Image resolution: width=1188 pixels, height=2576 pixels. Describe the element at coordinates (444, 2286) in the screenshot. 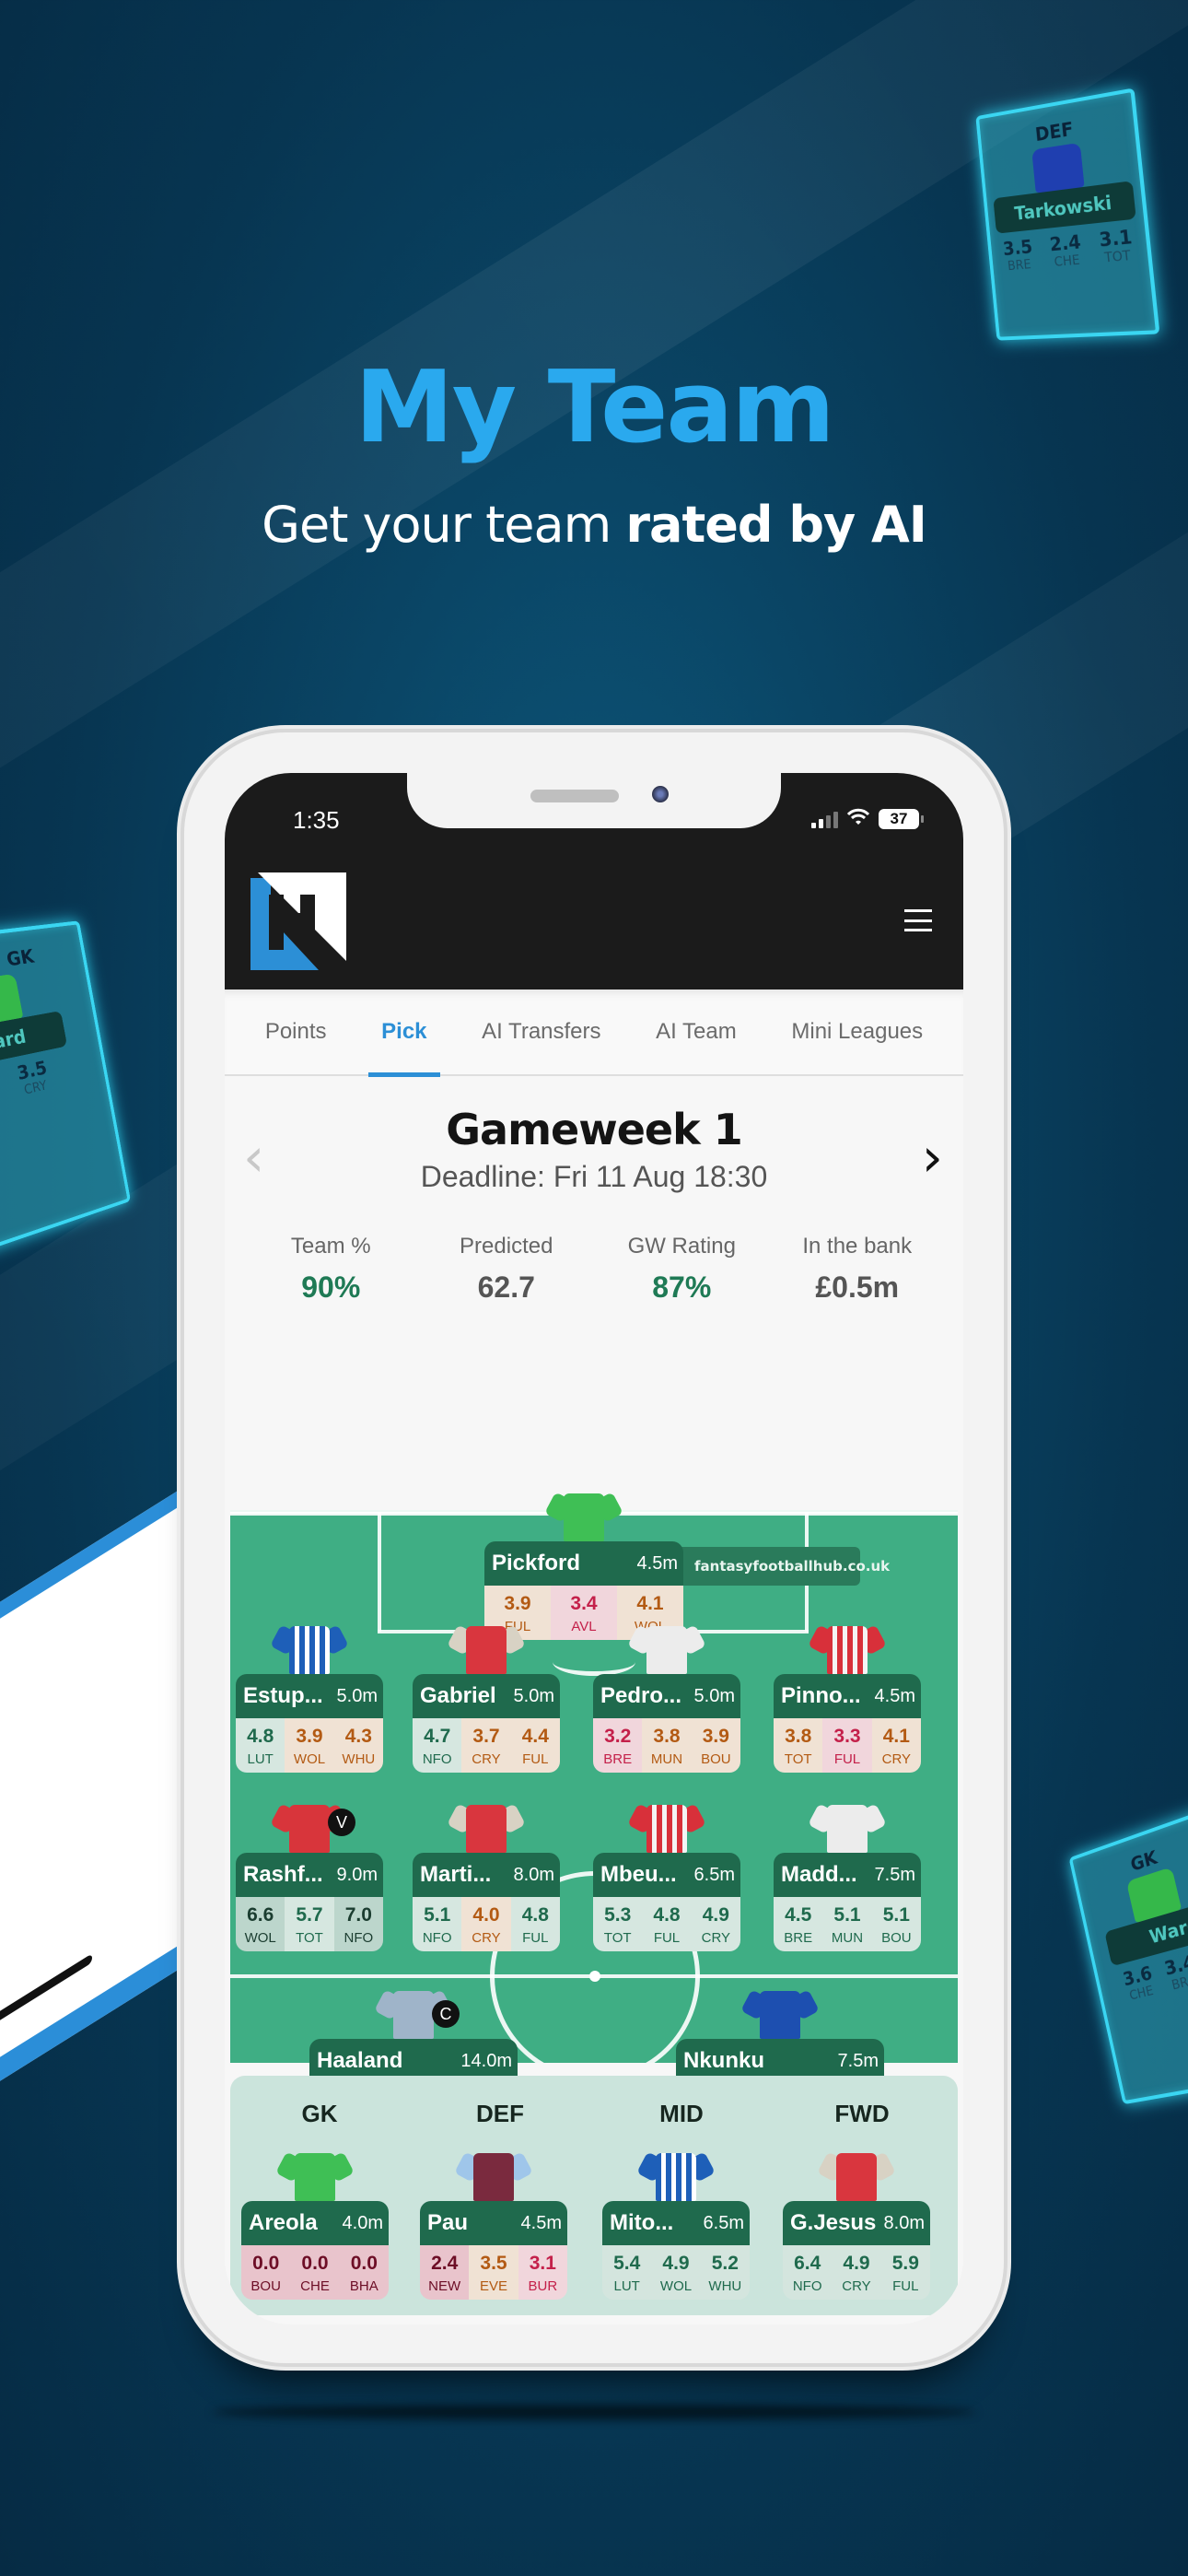

I see `fixture-opponent: NEW` at that location.